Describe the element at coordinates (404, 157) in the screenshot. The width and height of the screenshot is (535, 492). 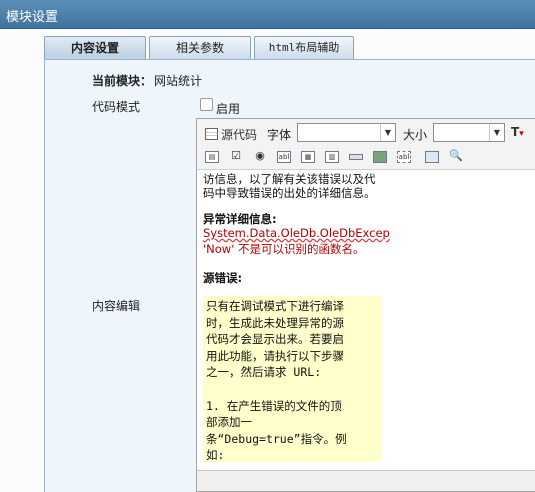
I see `hidden-field-icon: abl` at that location.